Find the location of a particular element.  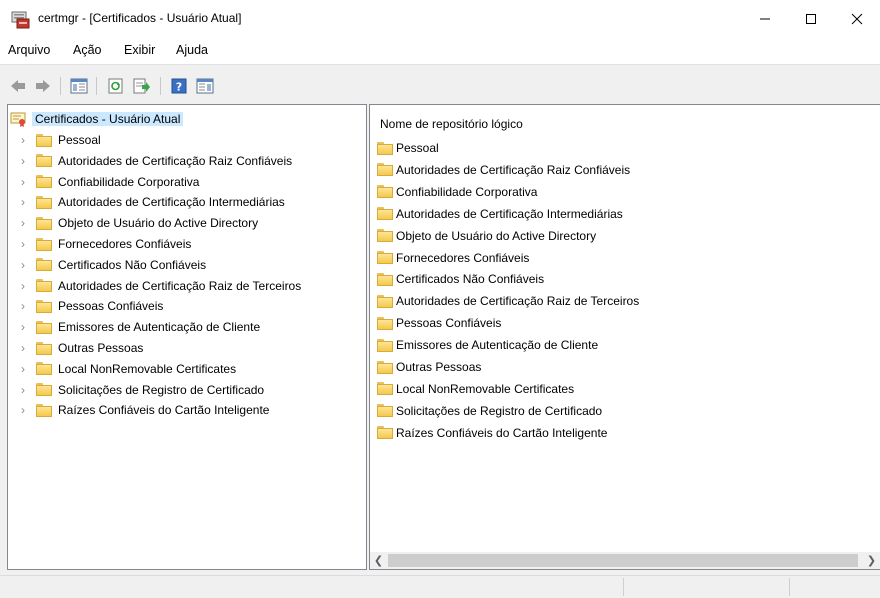

tree-item: › Emissores de Autenticação de Cliente is located at coordinates (139, 327).